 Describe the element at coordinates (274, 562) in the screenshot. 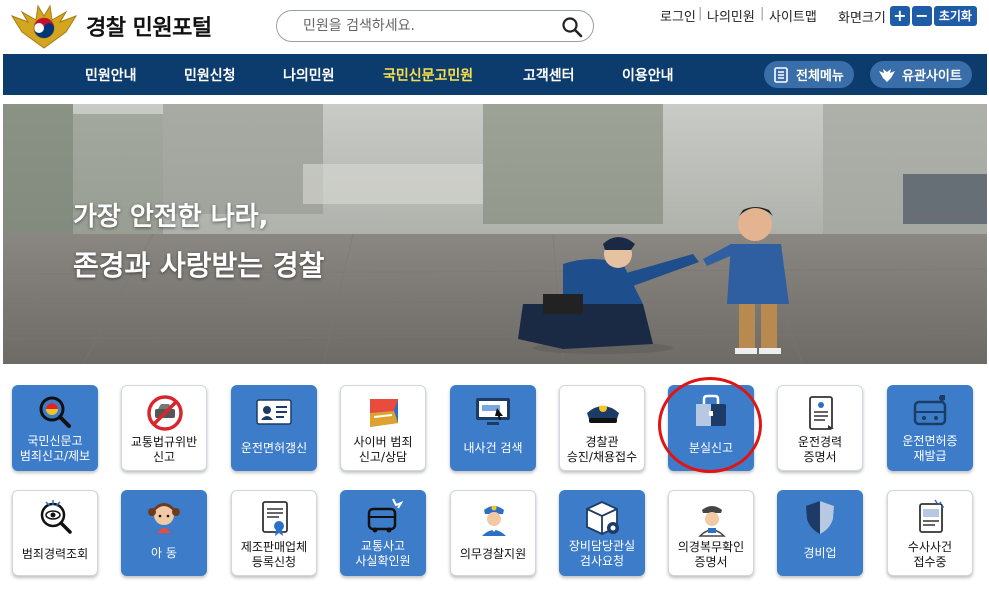

I see `tile-label-line2: 등록신청` at that location.